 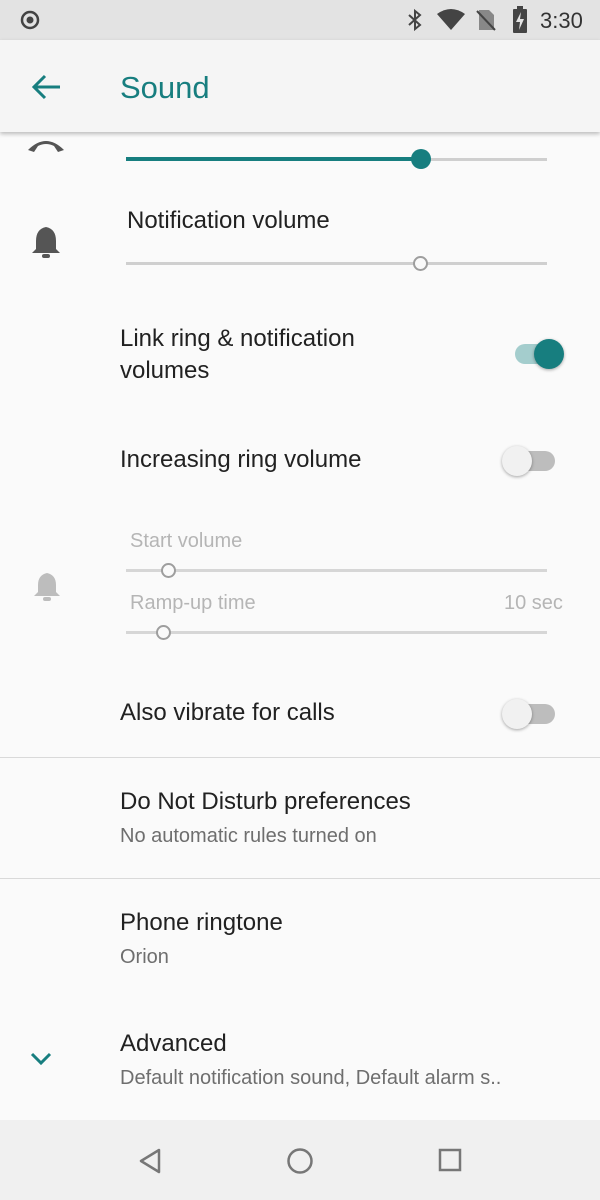 I want to click on vibrate-calls-toggle, so click(x=530, y=714).